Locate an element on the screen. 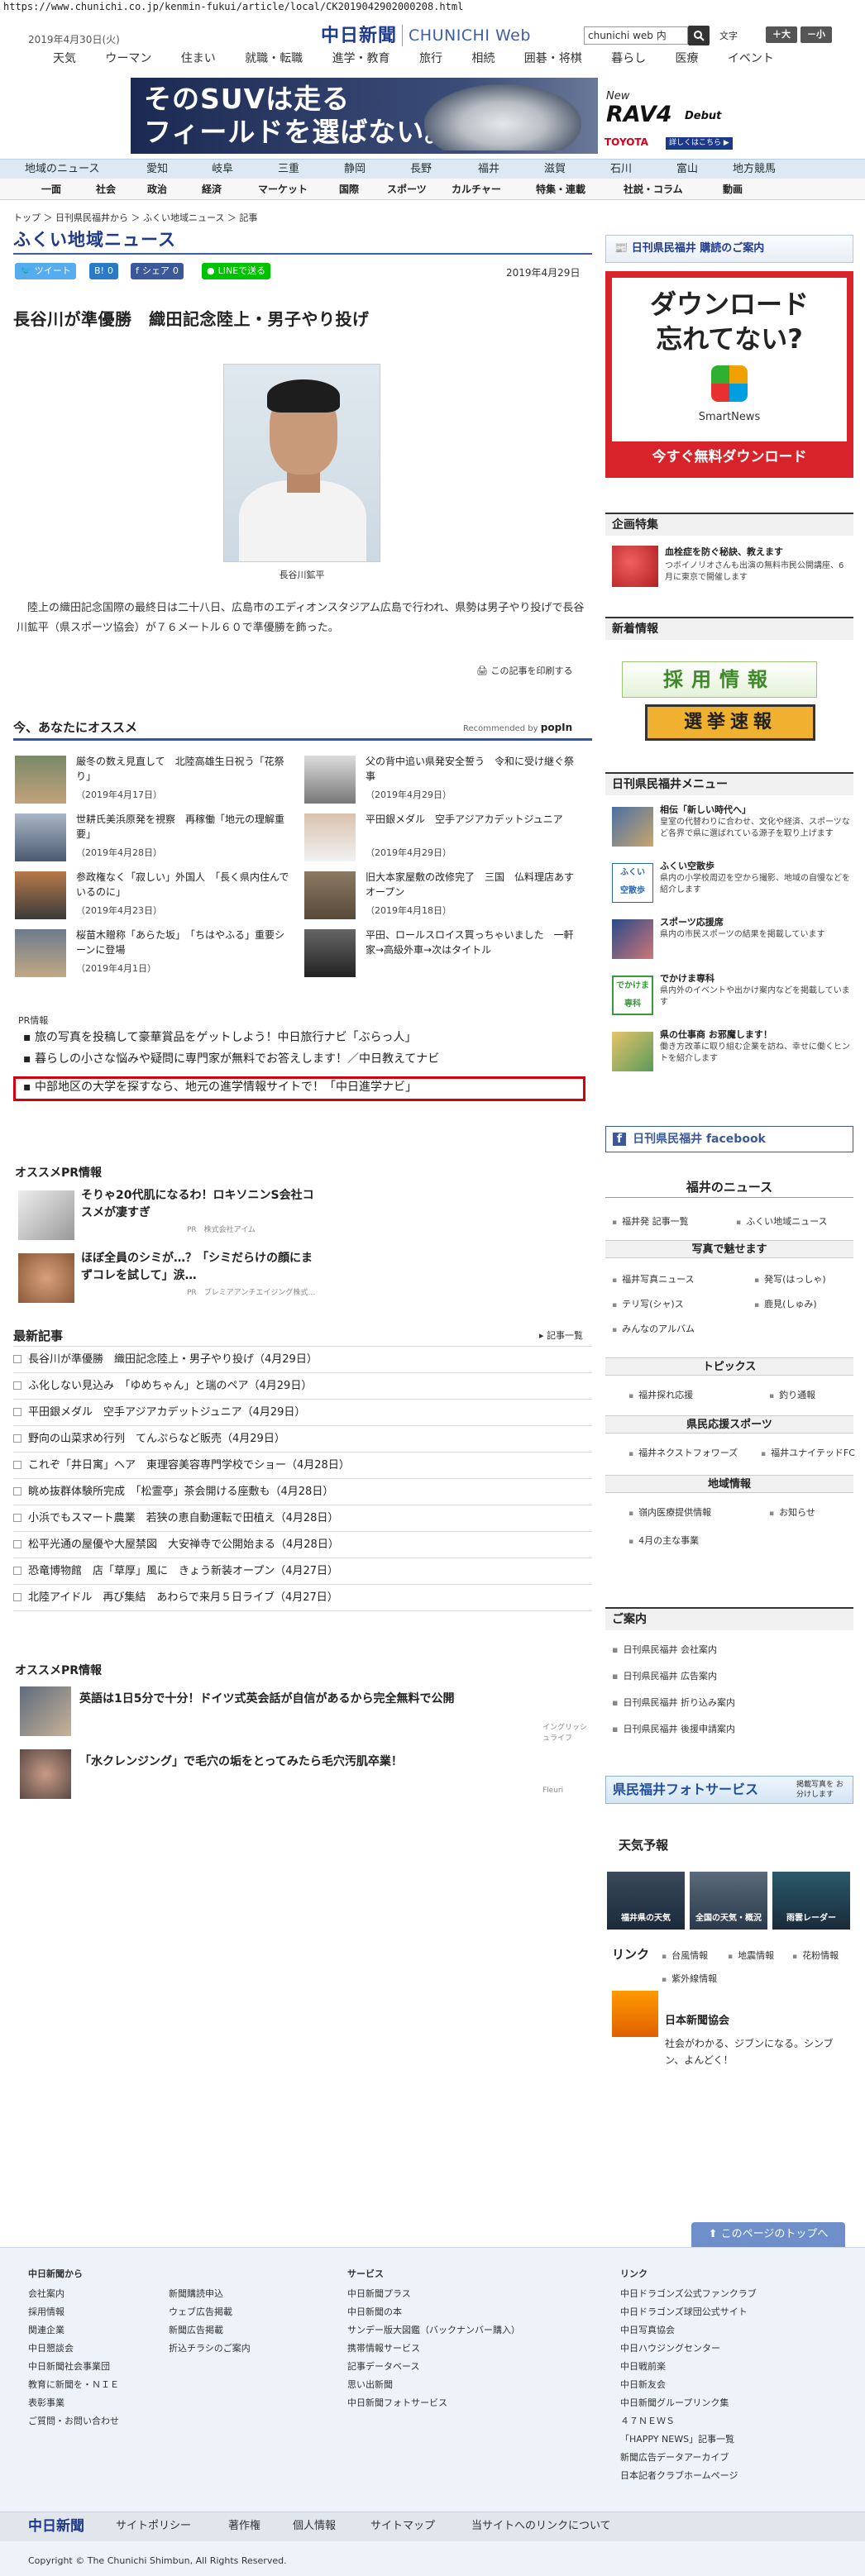 This screenshot has width=865, height=2576. pr2-item: 「水クレンジング」で毛穴の垢をとってみたら毛穴汚肌卒業！ Fleuri is located at coordinates (302, 1775).